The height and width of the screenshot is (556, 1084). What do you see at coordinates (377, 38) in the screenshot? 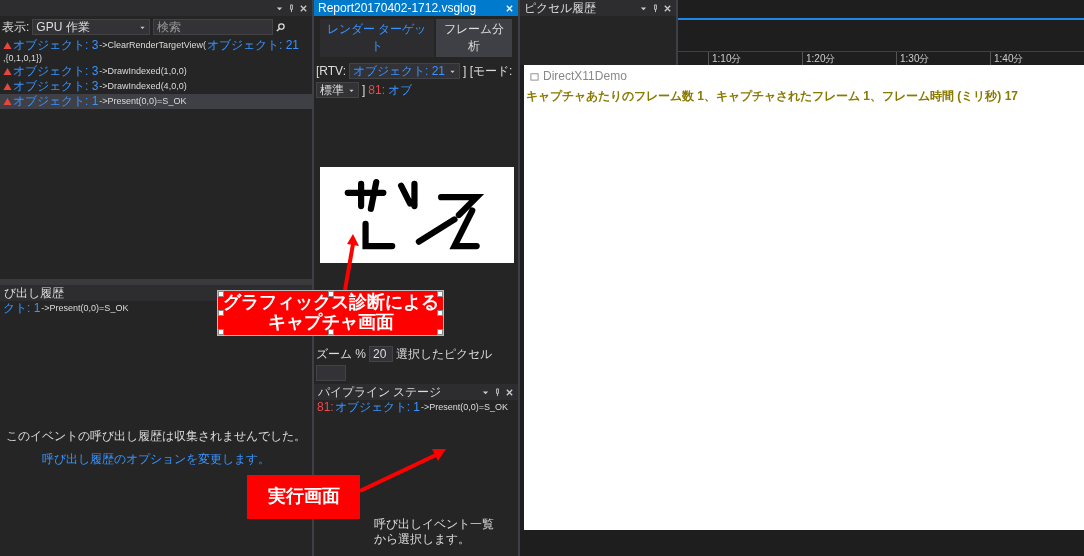
I see `view-tab: レンダー ターゲット` at bounding box center [377, 38].